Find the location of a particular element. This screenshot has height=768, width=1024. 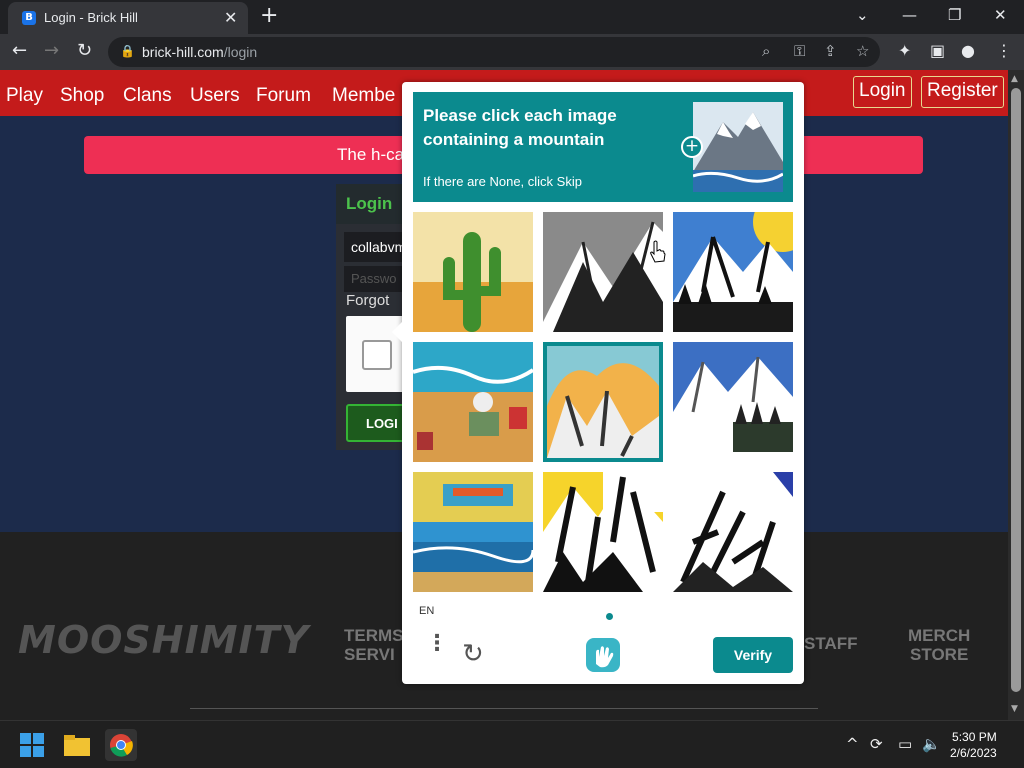

restore-button: ❐ is located at coordinates (954, 15).